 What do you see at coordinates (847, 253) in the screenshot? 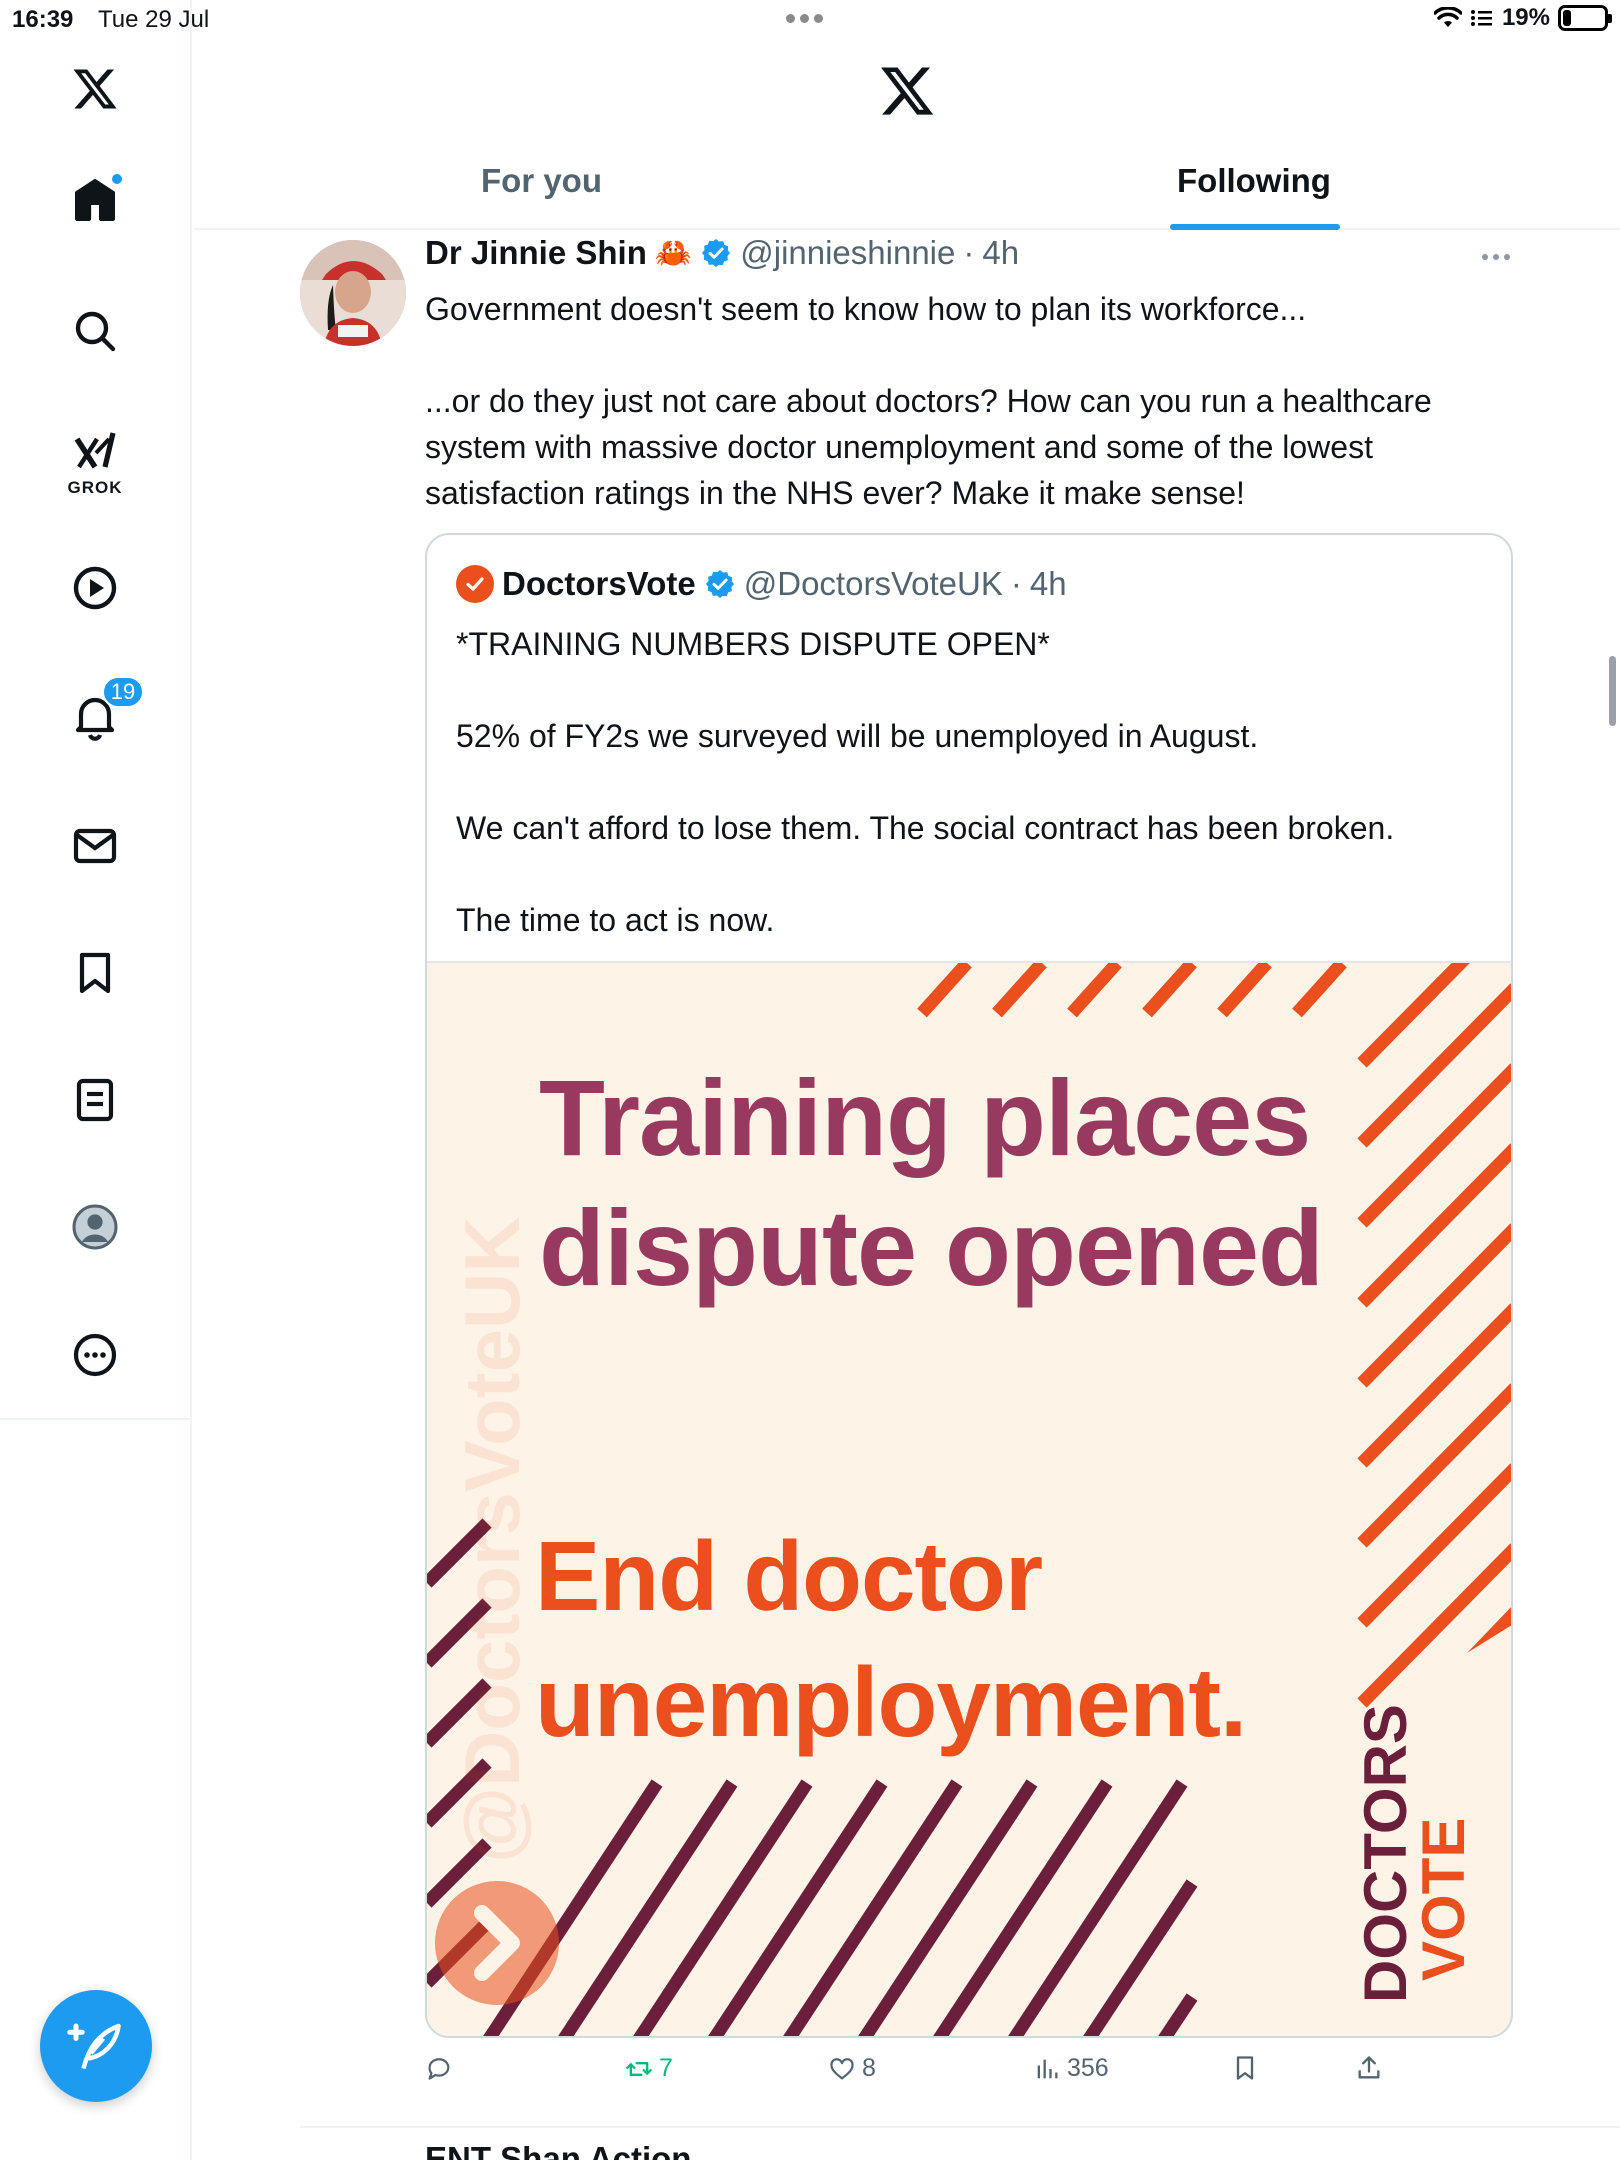
I see `author-handle: @jinnieshinnie` at bounding box center [847, 253].